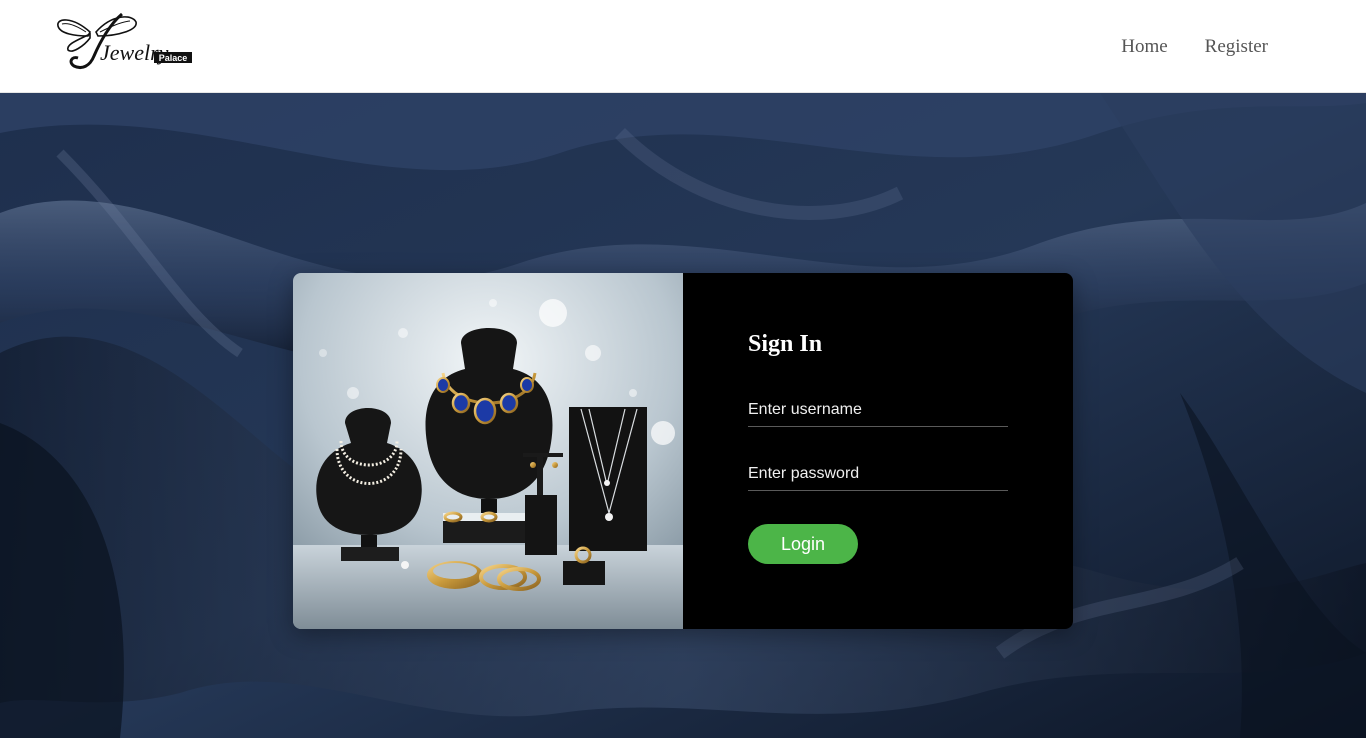 This screenshot has height=738, width=1366. I want to click on butterfly-logo-icon: Jewelry Palace, so click(124, 41).